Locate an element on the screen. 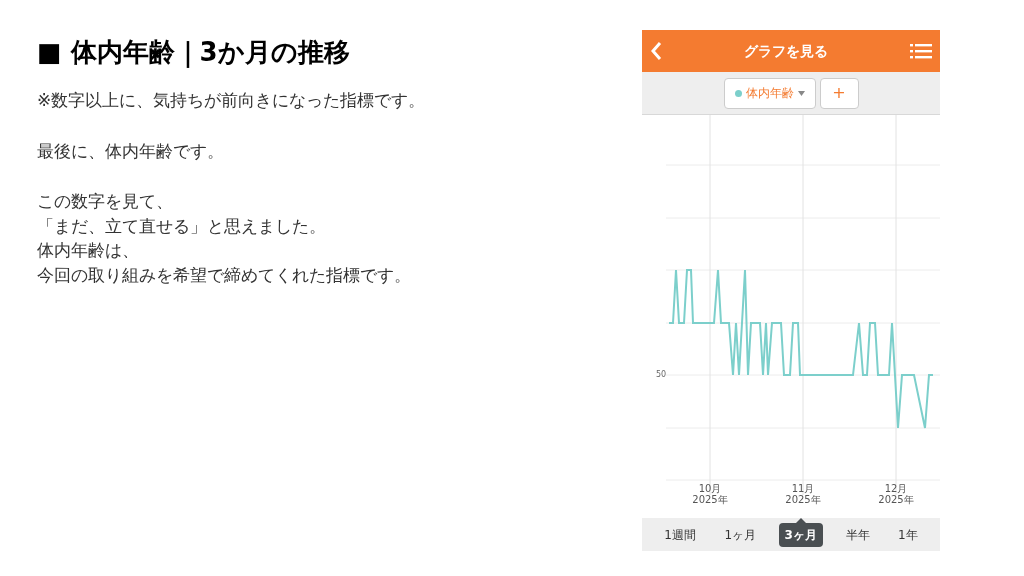 This screenshot has height=576, width=1024. x-axis-label: 11月 2025年 is located at coordinates (803, 494).